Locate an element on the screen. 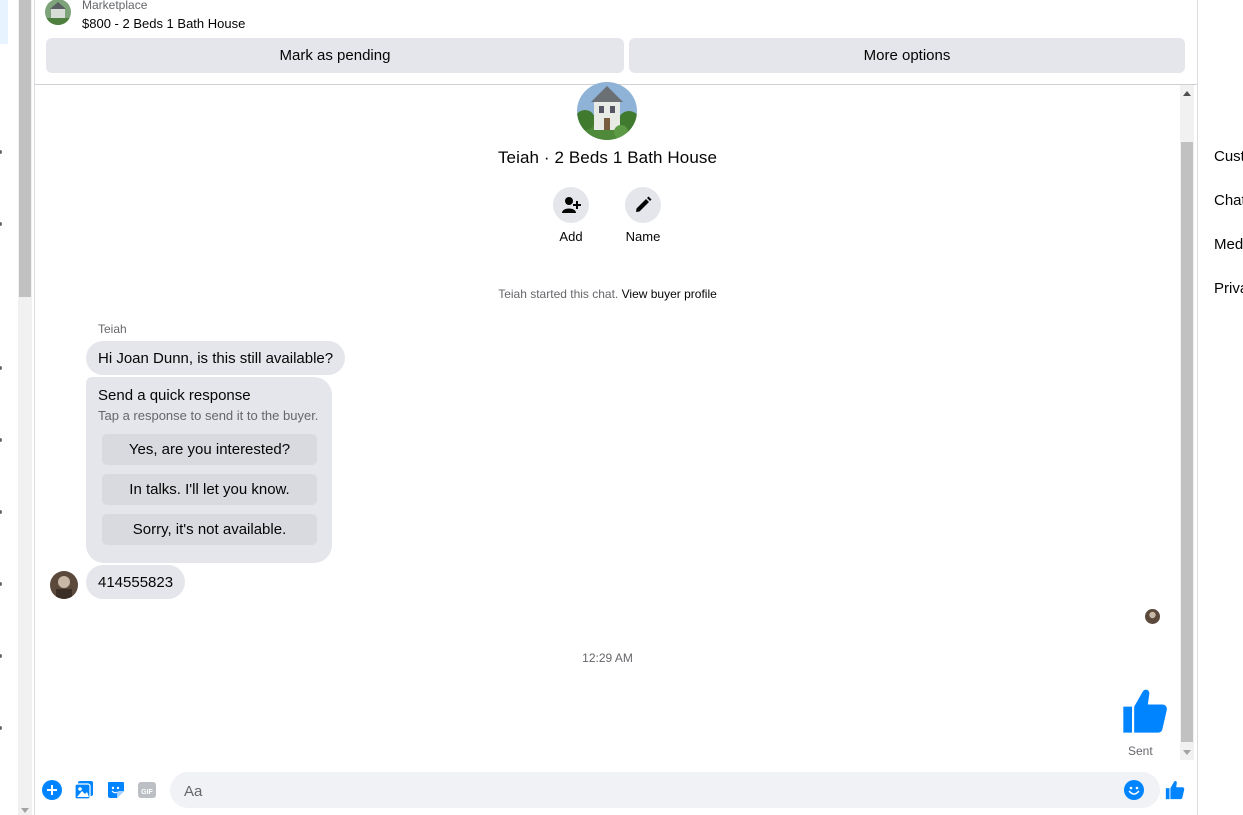 The height and width of the screenshot is (815, 1243). quick-response-option: Yes, are you interested? is located at coordinates (209, 449).